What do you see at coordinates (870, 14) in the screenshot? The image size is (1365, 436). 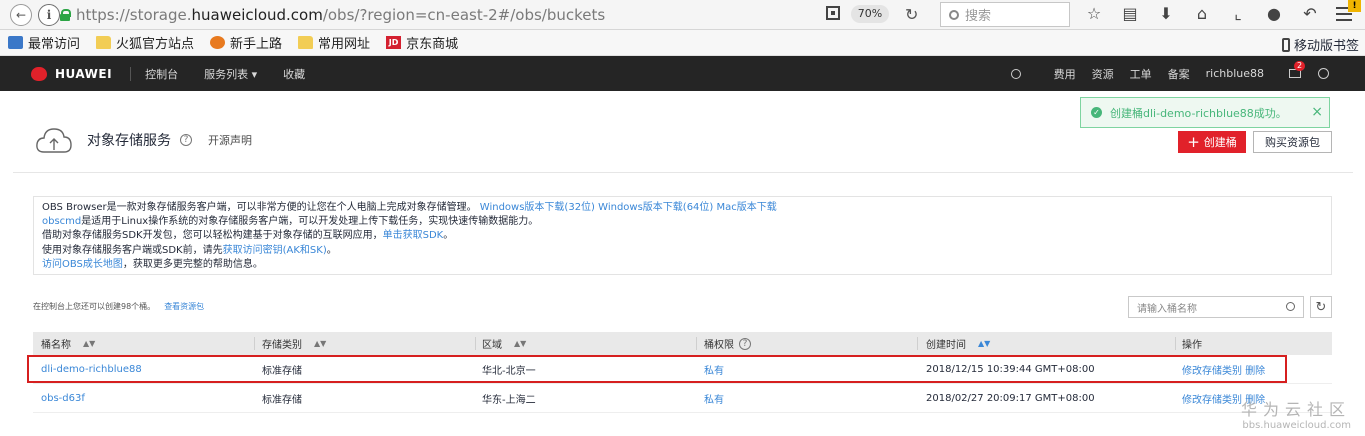 I see `zoom-level: 70%` at bounding box center [870, 14].